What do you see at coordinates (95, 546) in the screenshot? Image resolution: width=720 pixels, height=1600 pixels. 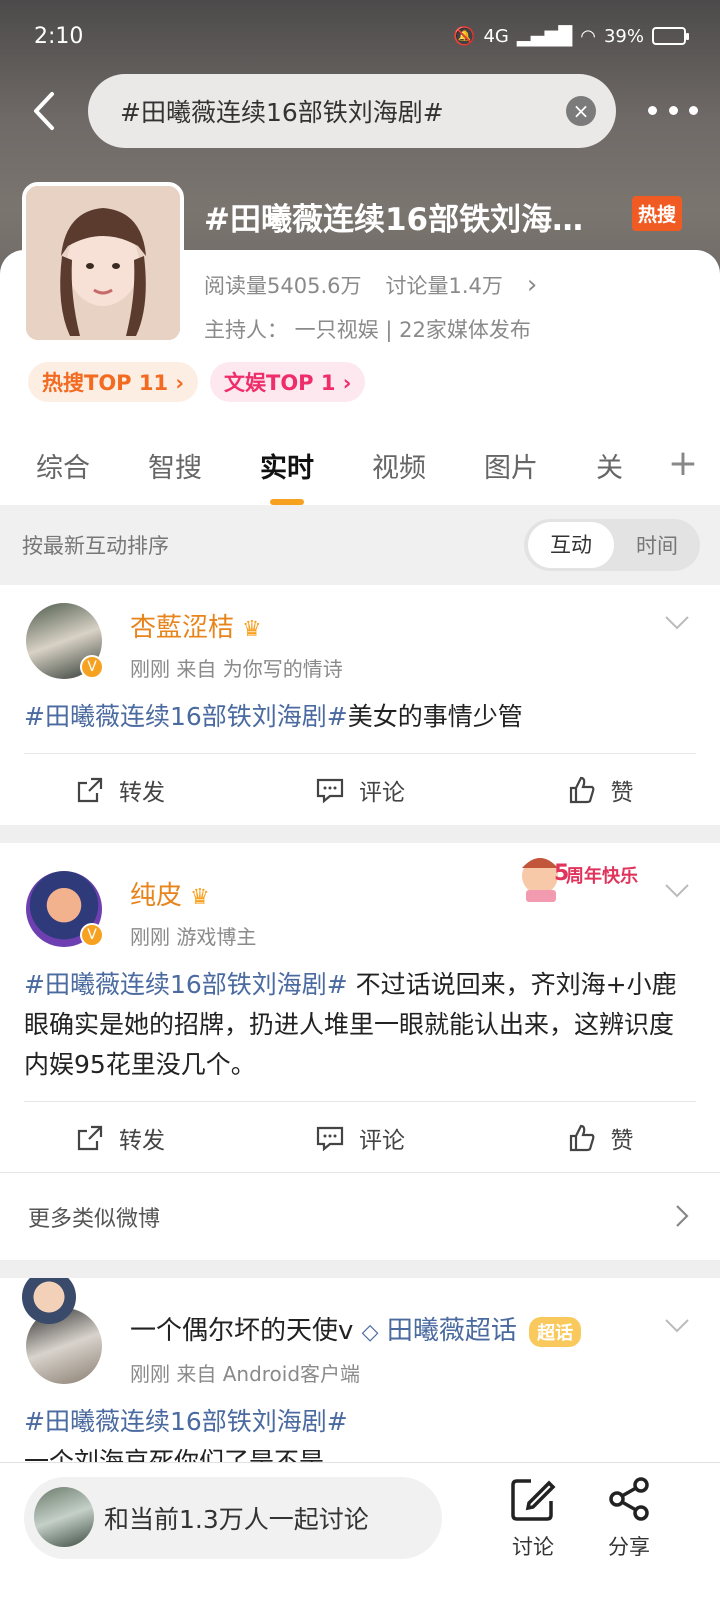 I see `sort-label: 按最新互动排序` at bounding box center [95, 546].